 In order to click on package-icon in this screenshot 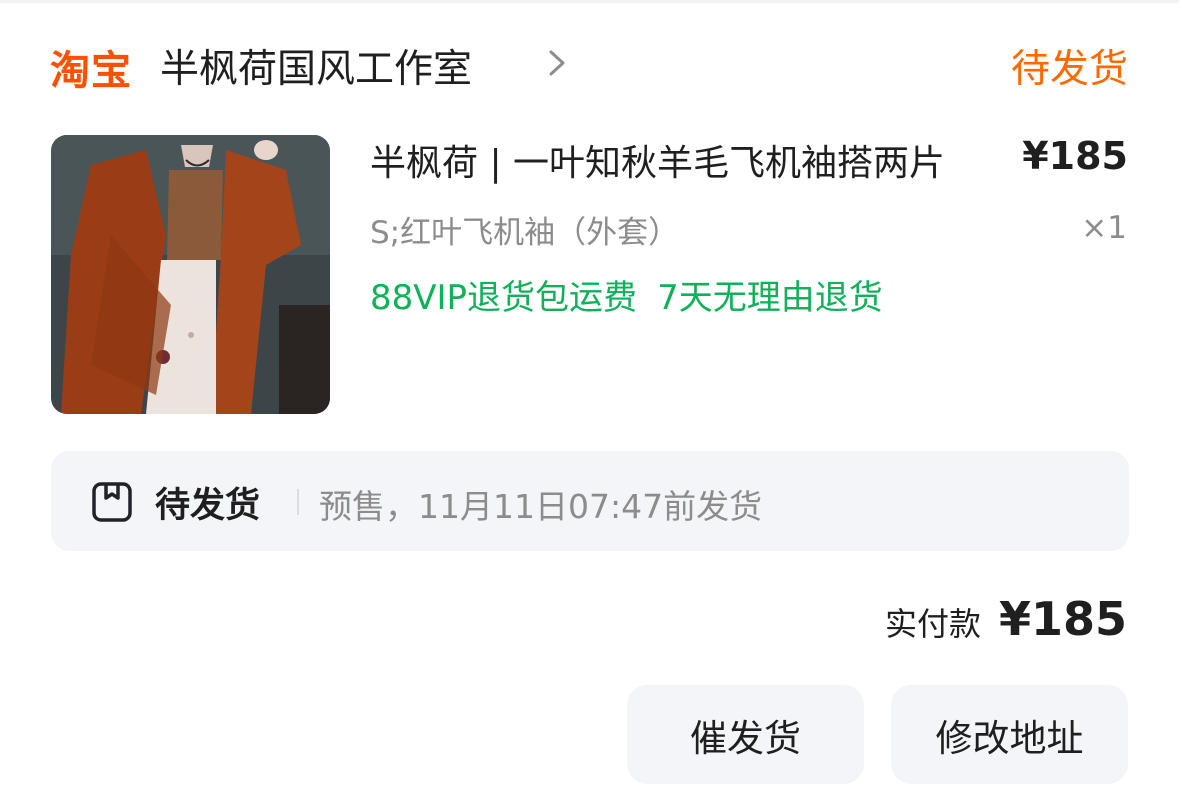, I will do `click(112, 502)`.